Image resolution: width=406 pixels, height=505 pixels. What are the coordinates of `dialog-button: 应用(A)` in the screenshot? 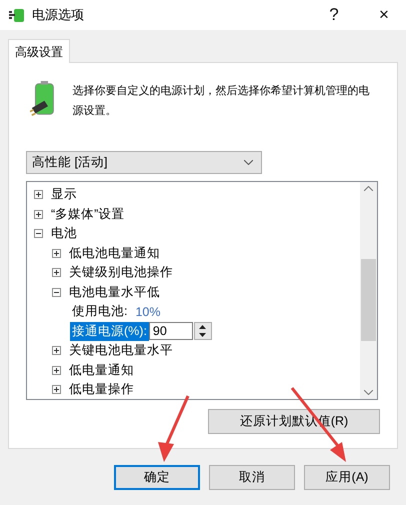 It's located at (347, 477).